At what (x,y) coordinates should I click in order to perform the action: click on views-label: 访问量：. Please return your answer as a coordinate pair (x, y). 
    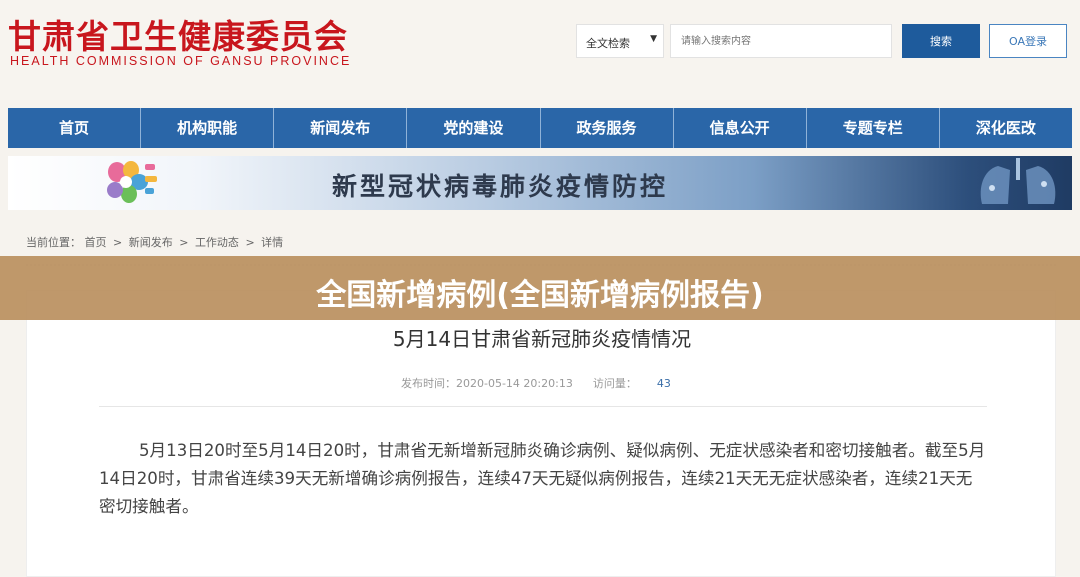
    Looking at the image, I should click on (614, 383).